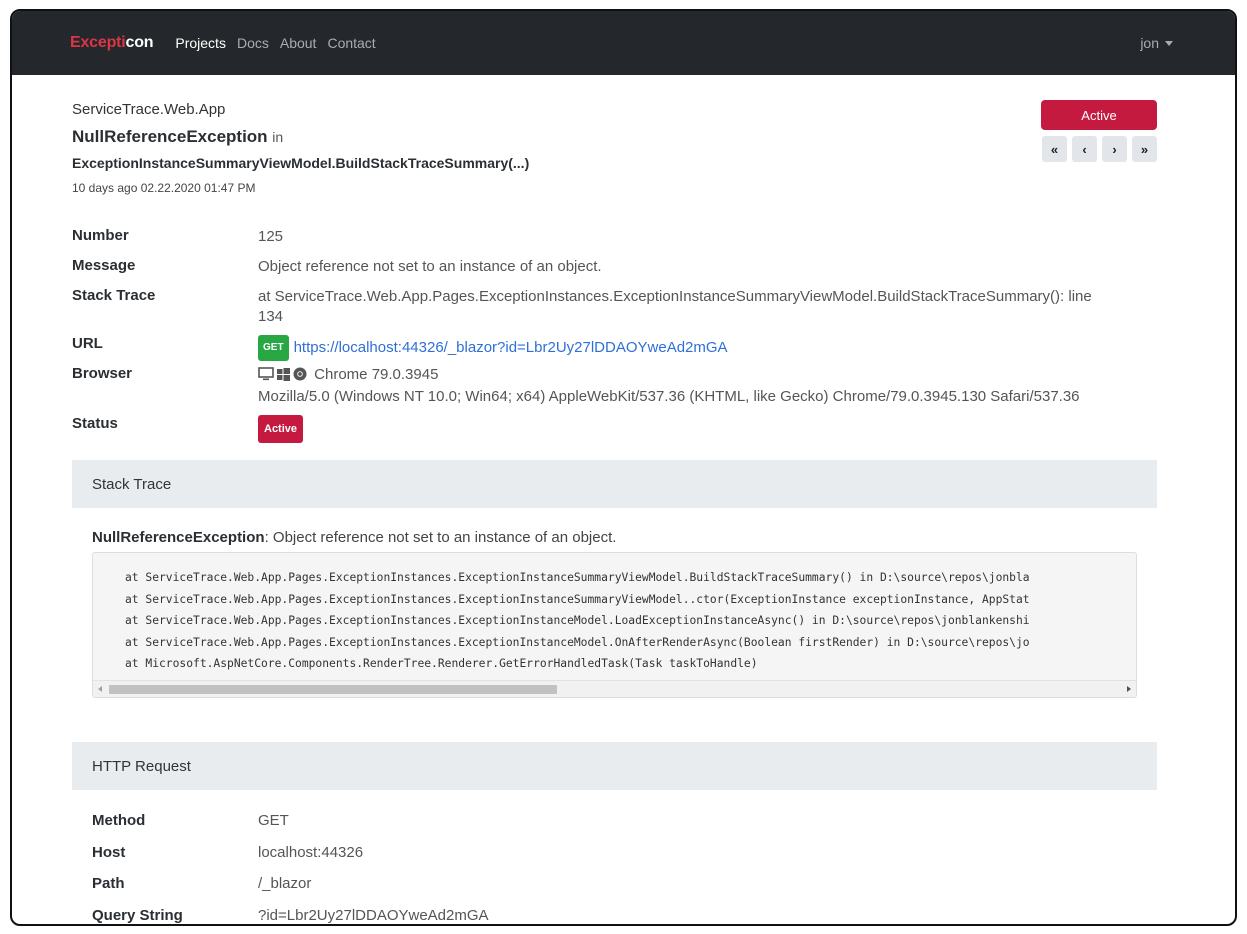 The image size is (1247, 934). I want to click on nav-contact: Contact, so click(351, 43).